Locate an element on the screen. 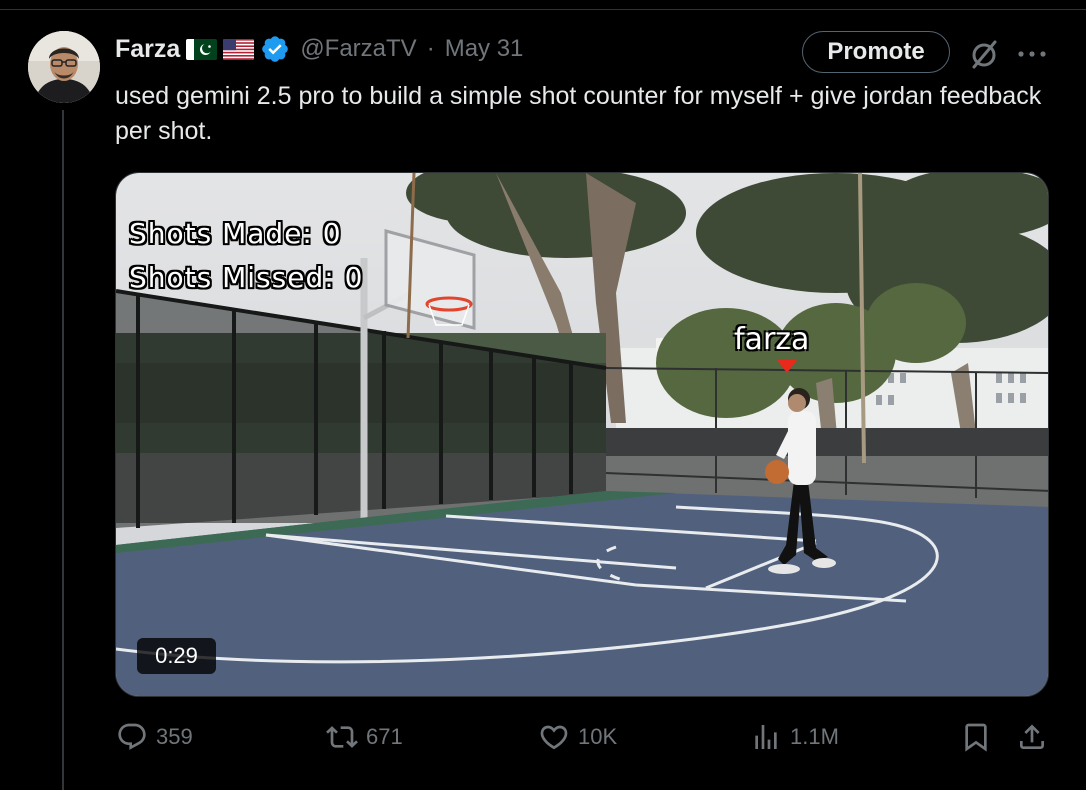 Image resolution: width=1086 pixels, height=790 pixels. share-icon is located at coordinates (1032, 736).